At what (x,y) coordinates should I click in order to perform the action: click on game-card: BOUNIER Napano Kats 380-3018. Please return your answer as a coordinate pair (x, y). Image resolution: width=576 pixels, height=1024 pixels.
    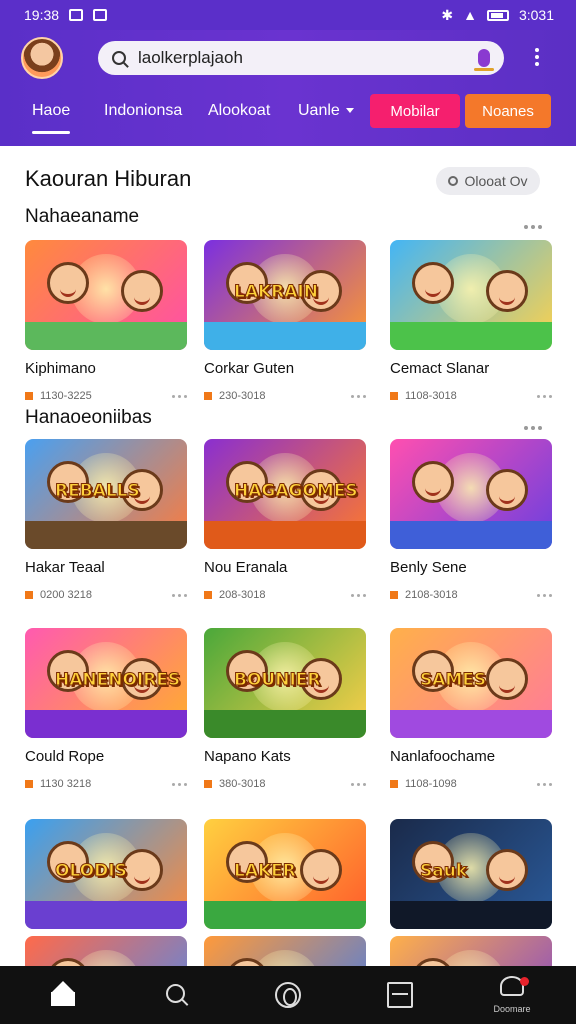
    Looking at the image, I should click on (285, 709).